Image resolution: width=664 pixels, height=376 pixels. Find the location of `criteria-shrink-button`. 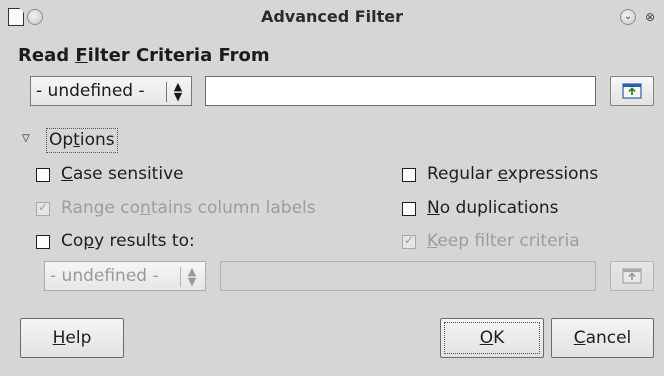

criteria-shrink-button is located at coordinates (632, 91).